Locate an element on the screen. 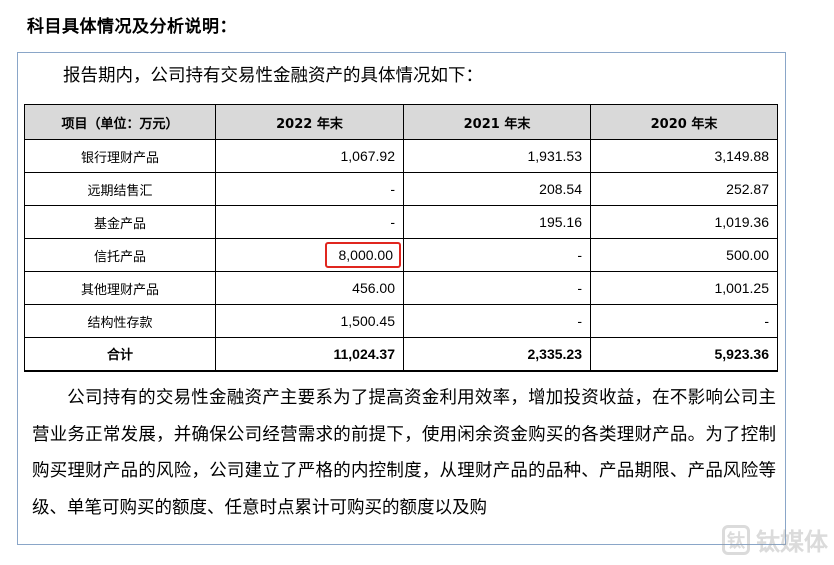 The width and height of the screenshot is (834, 565). row-label: 信托产品 is located at coordinates (120, 255).